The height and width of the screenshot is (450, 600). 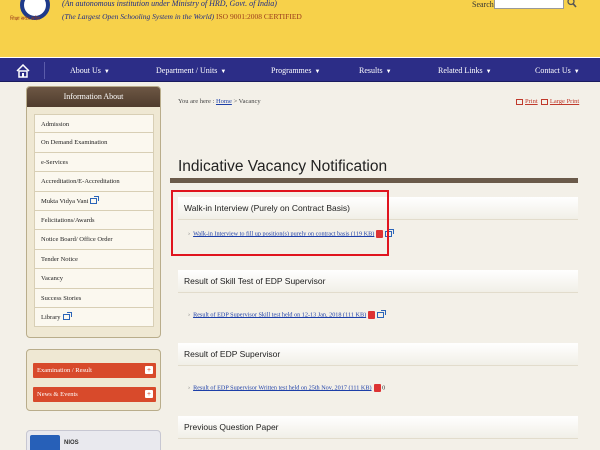 I want to click on sidebar-item-label: e-Services, so click(x=55, y=162).